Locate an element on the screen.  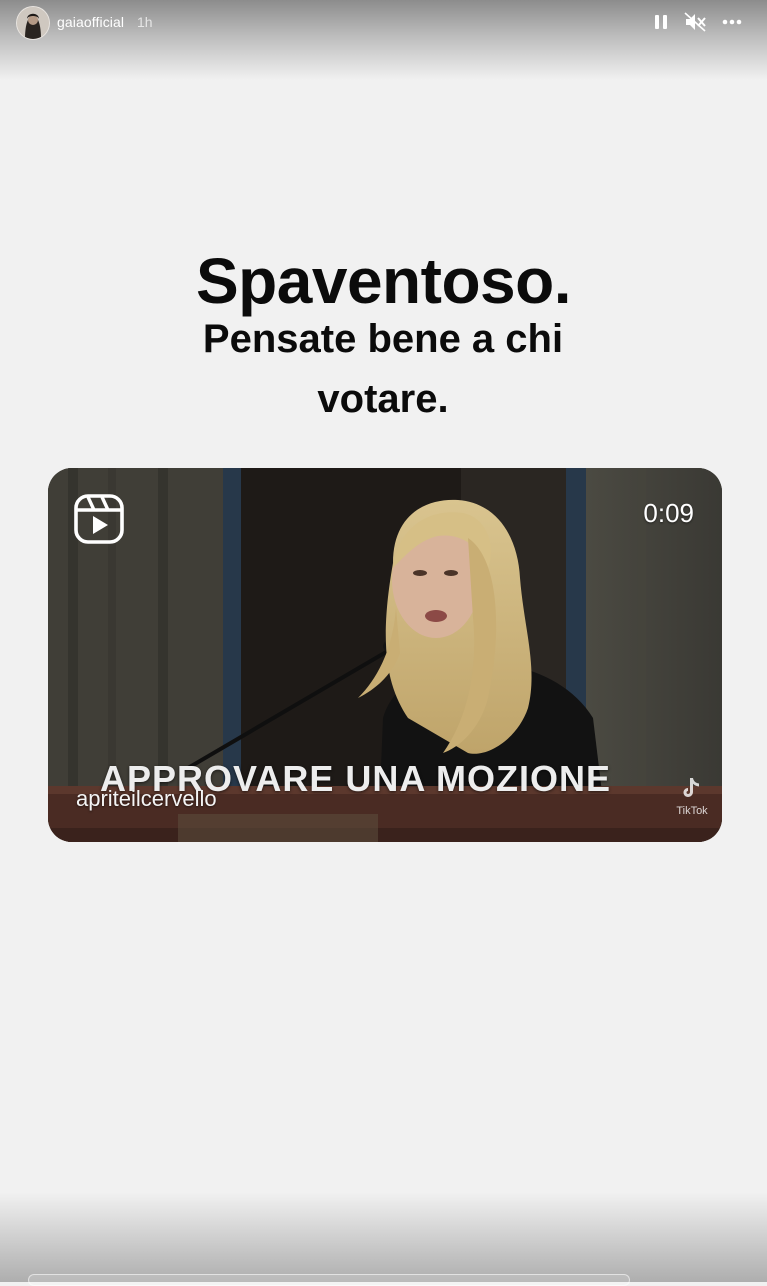
reels-icon is located at coordinates (99, 519).